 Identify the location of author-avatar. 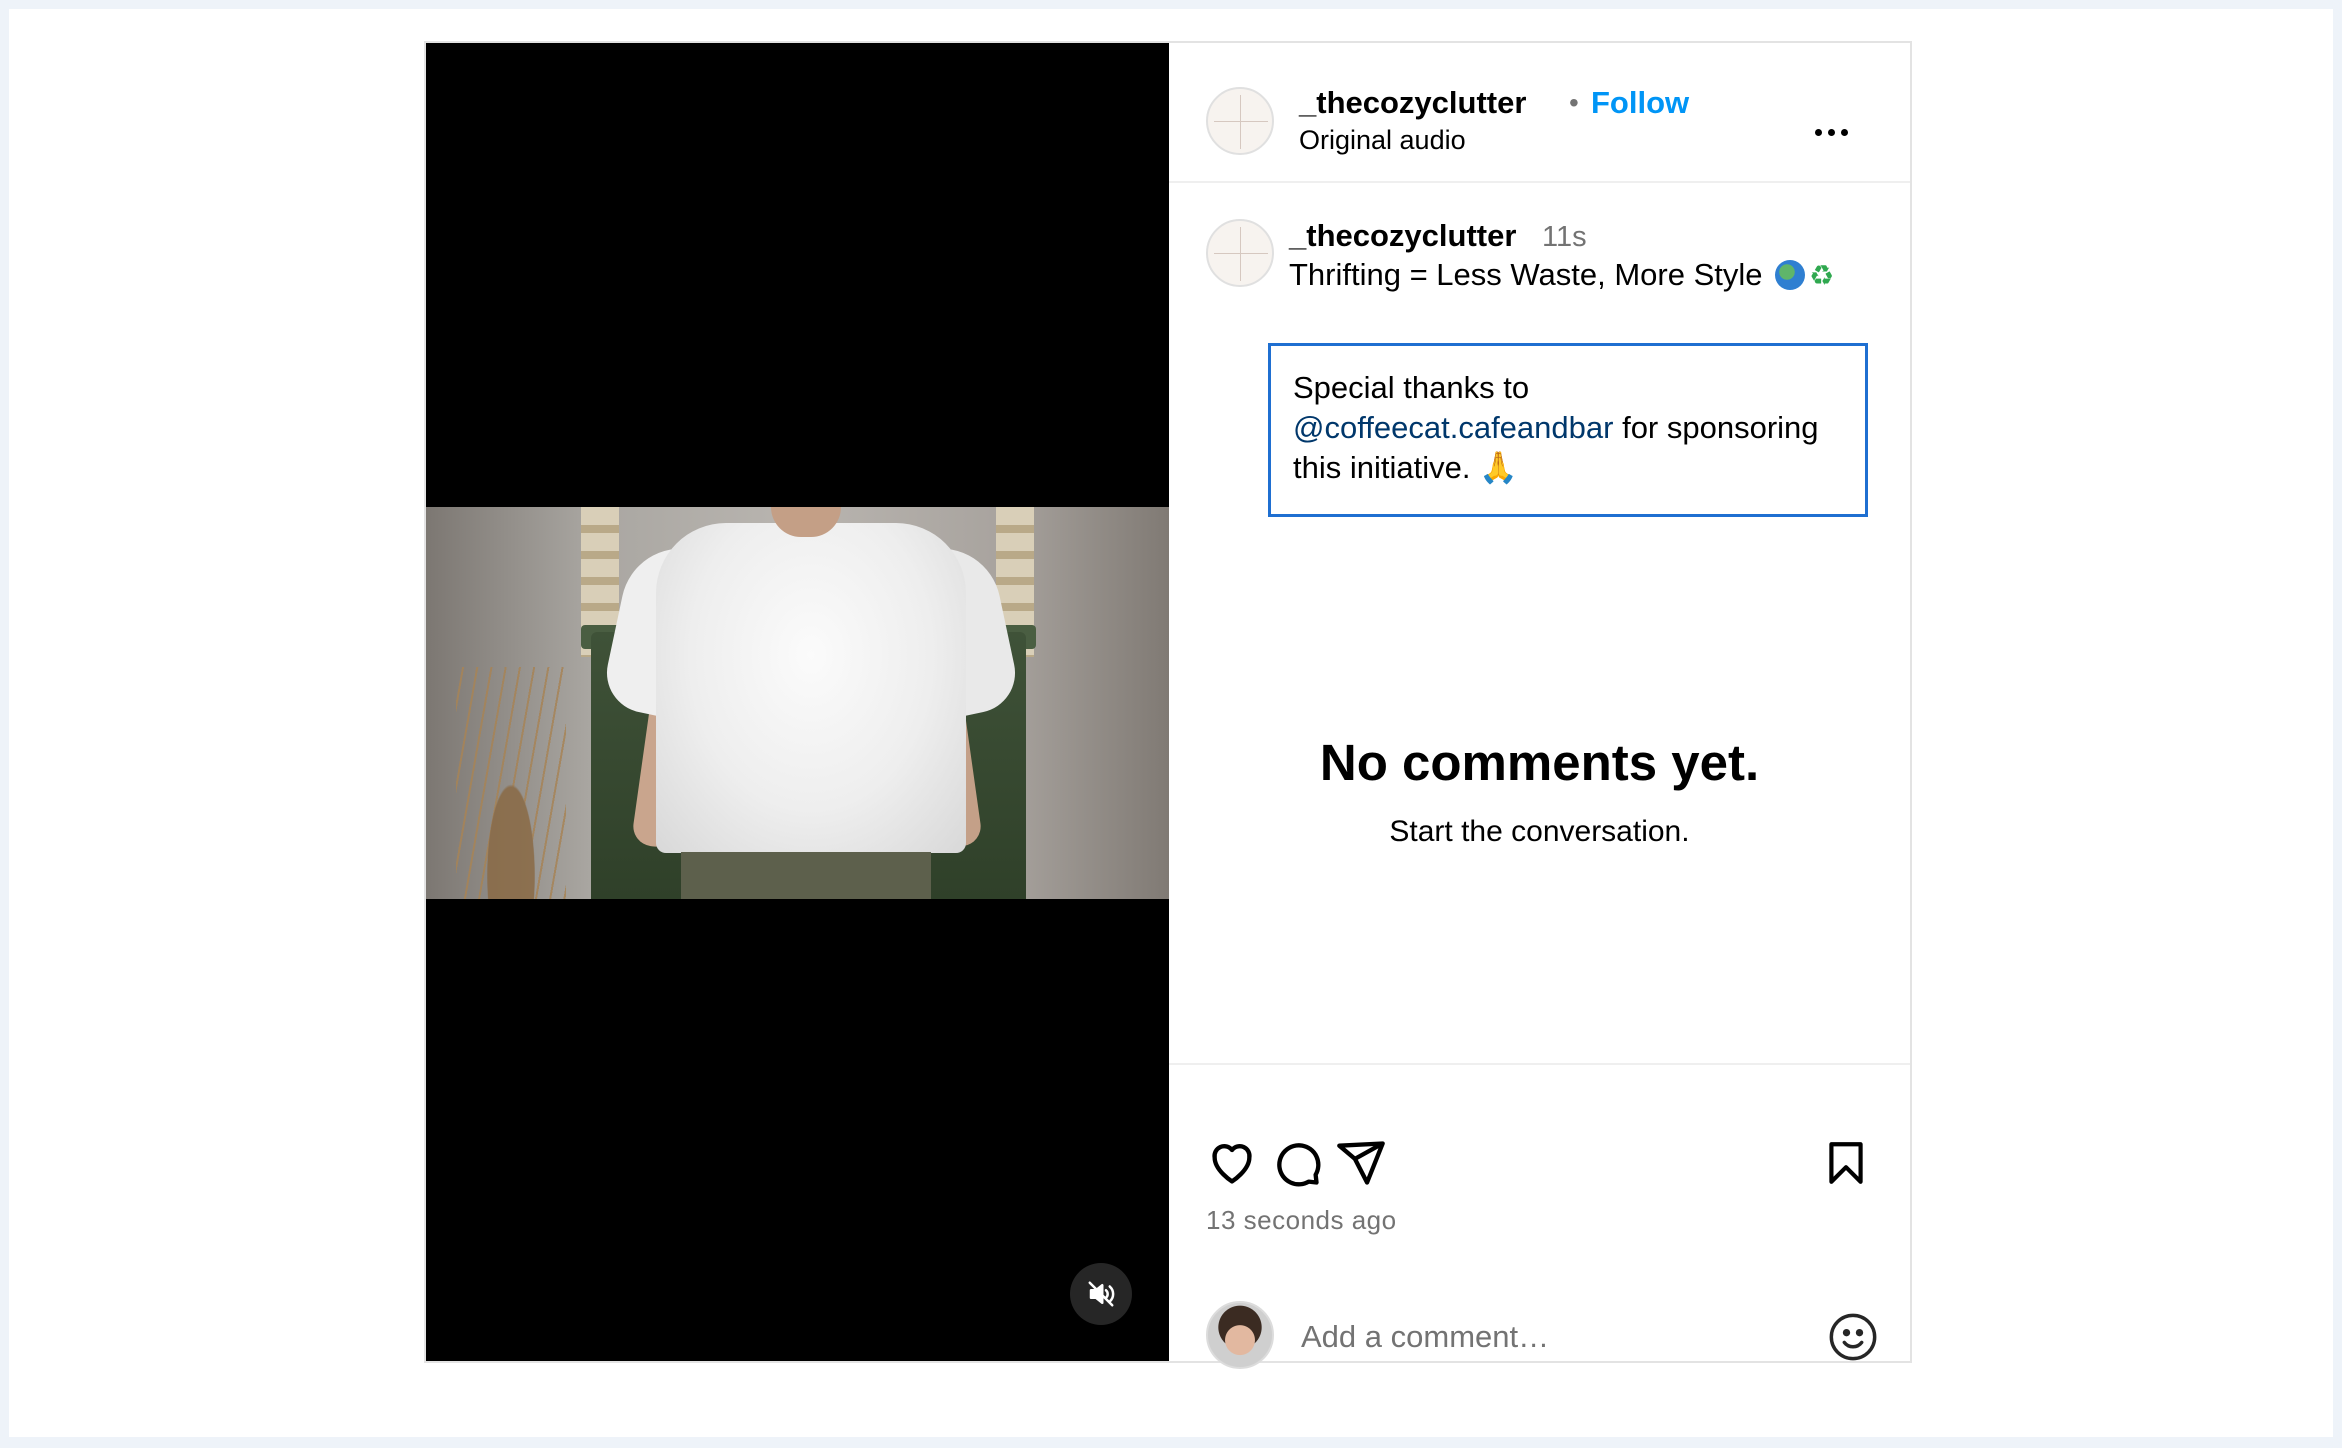
(1240, 121).